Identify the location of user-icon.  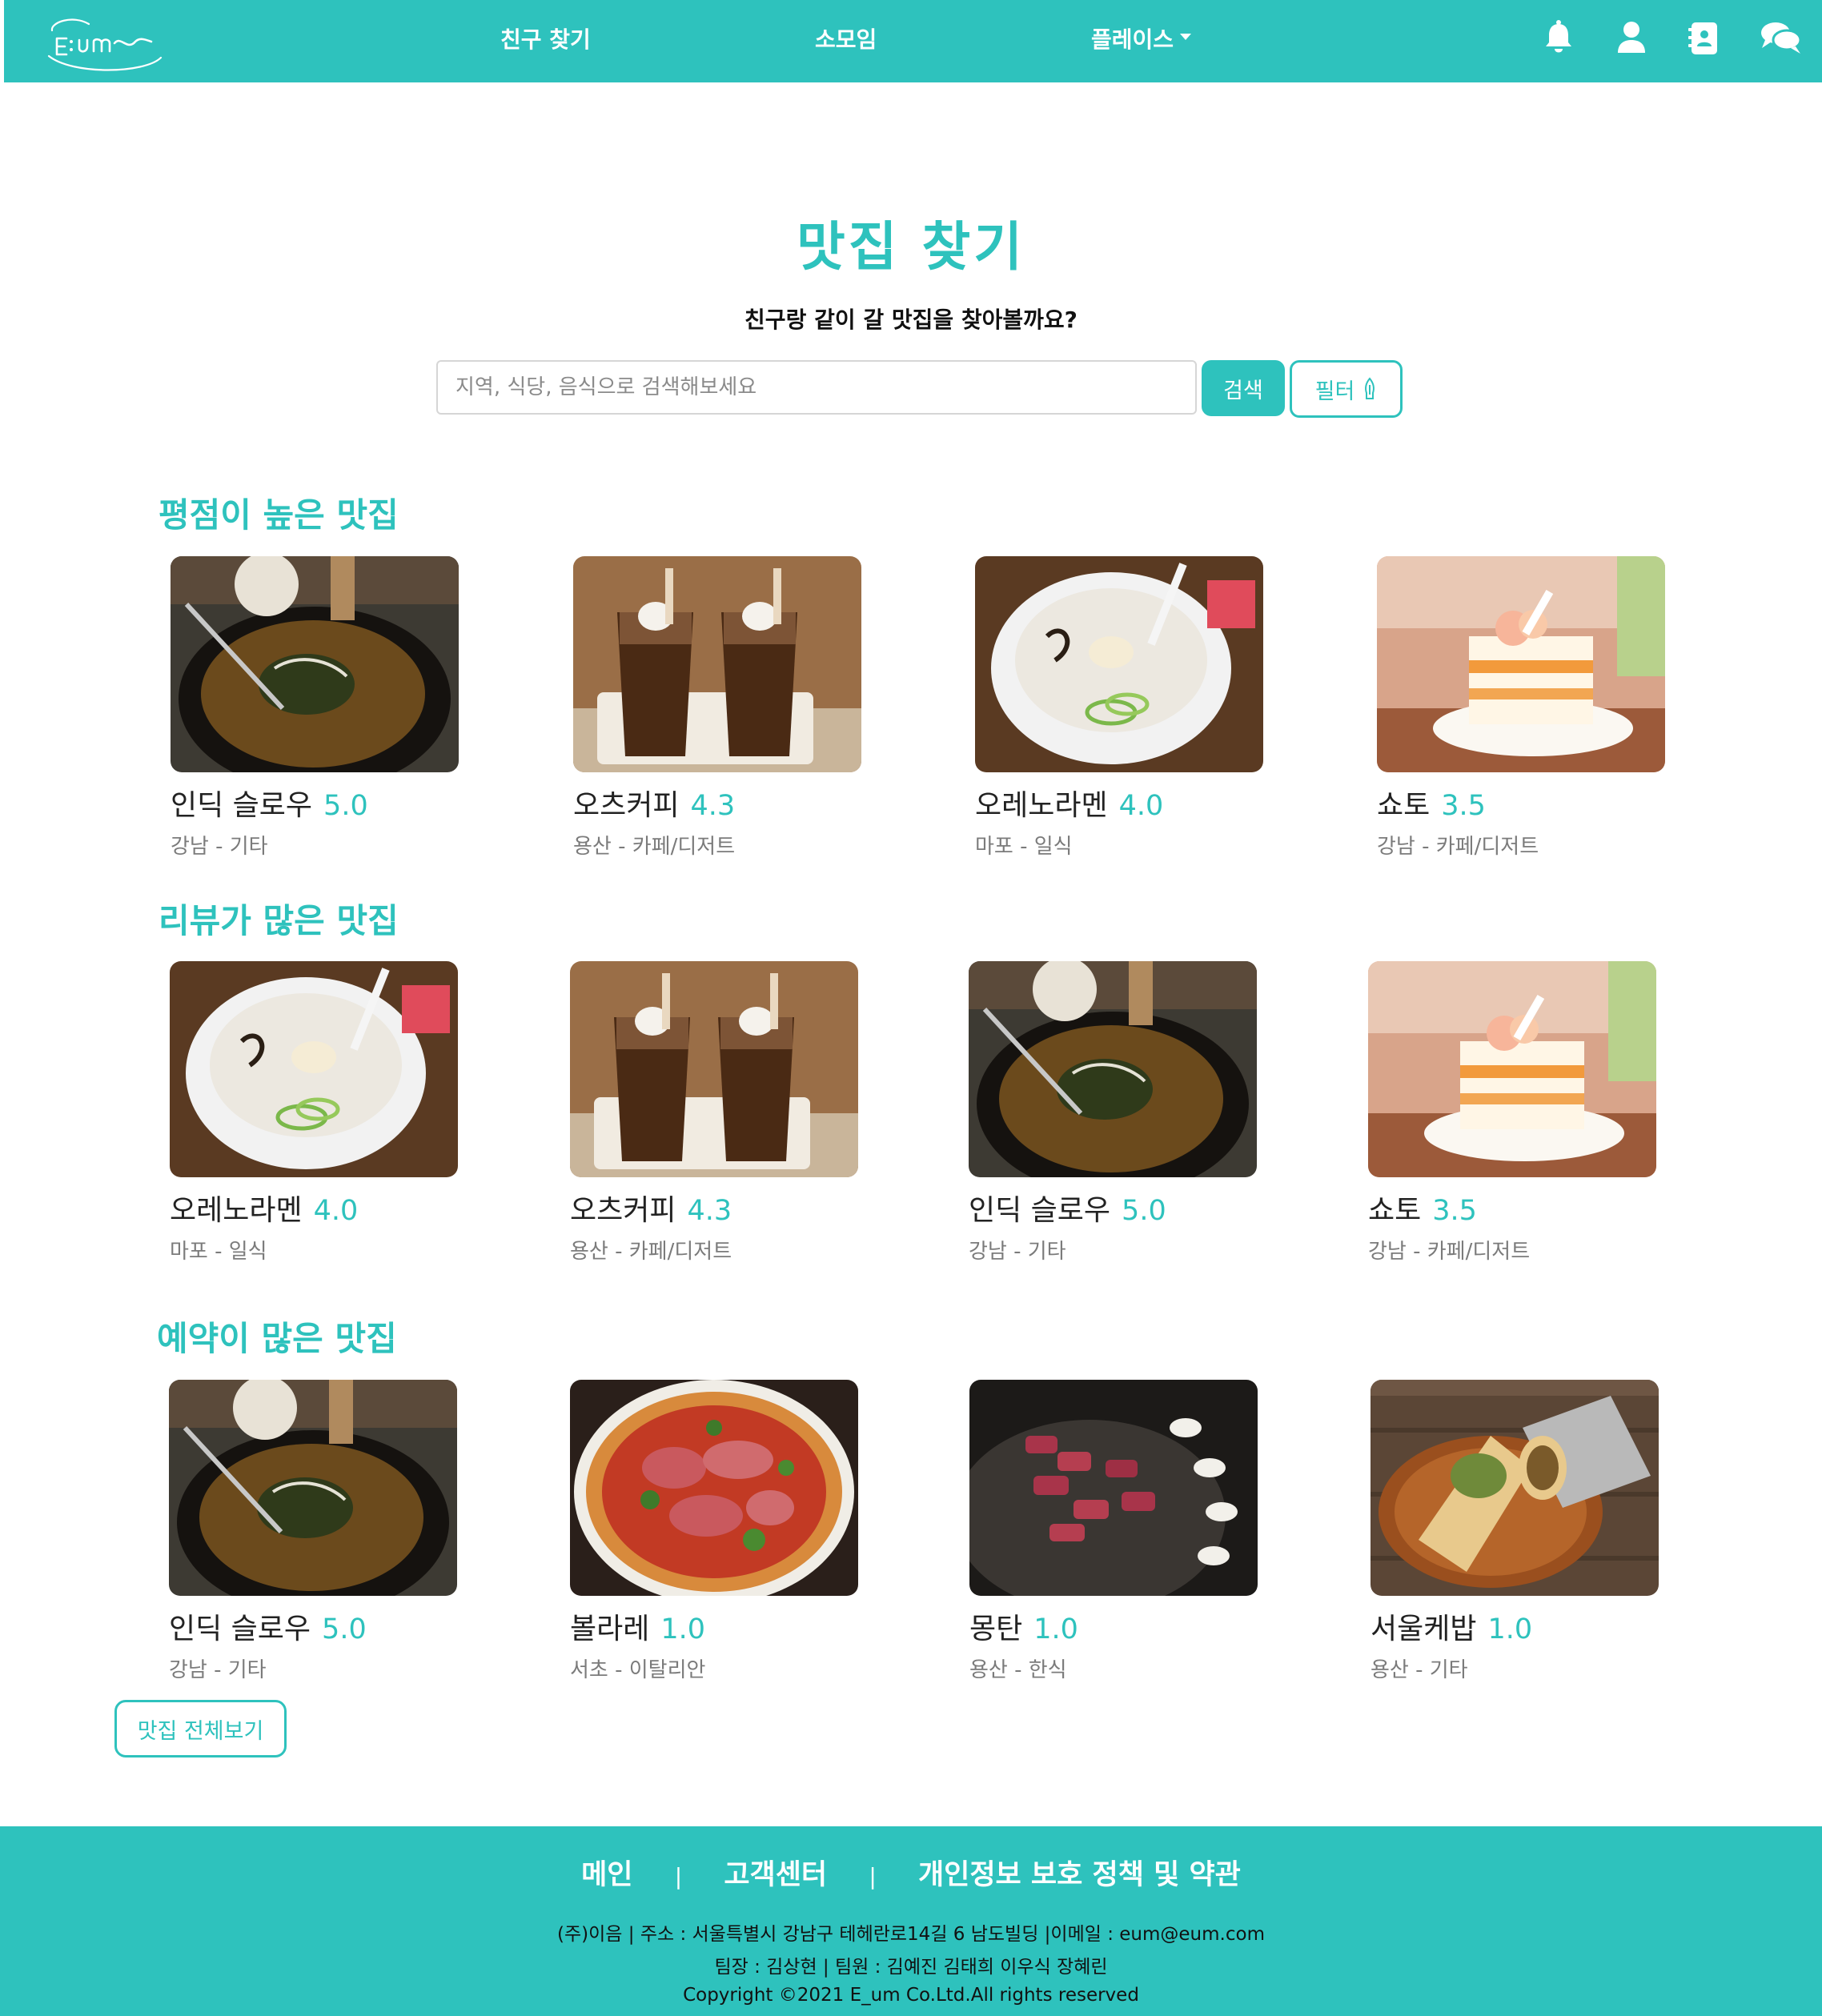
(1631, 38).